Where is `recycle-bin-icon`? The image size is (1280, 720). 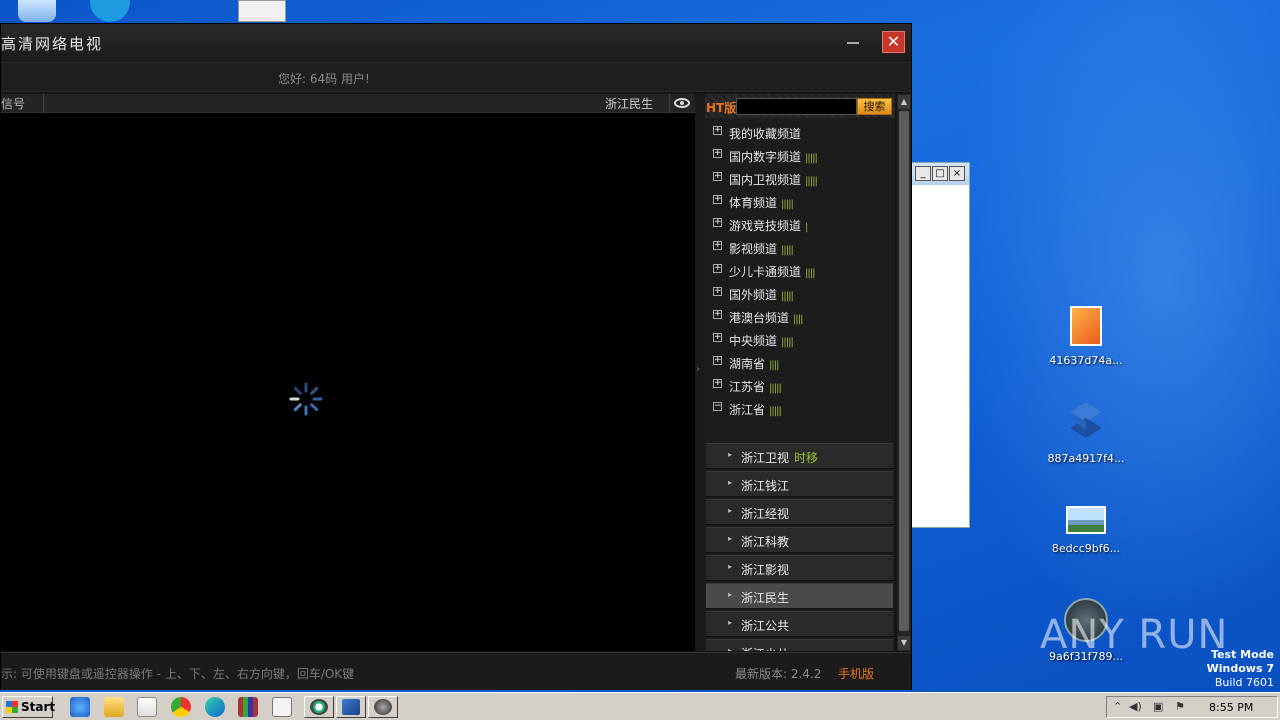 recycle-bin-icon is located at coordinates (37, 11).